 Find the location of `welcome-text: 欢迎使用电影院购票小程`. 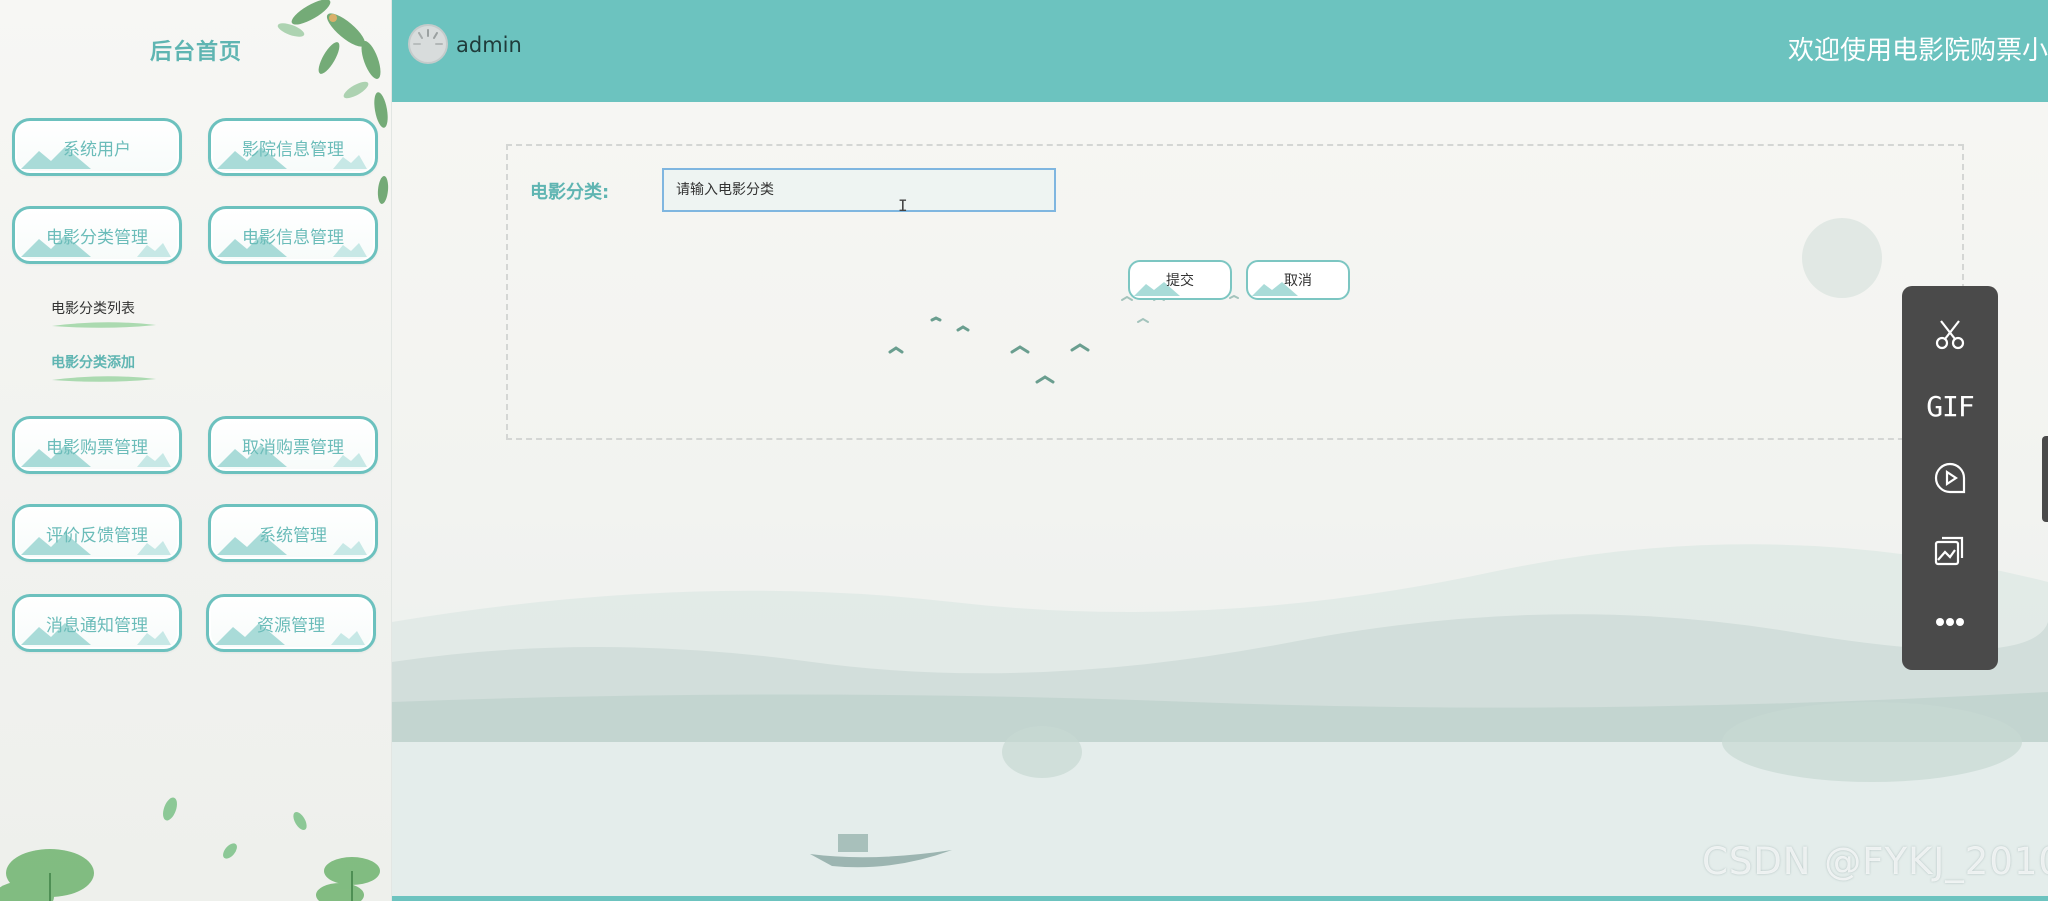

welcome-text: 欢迎使用电影院购票小程 is located at coordinates (1918, 51).